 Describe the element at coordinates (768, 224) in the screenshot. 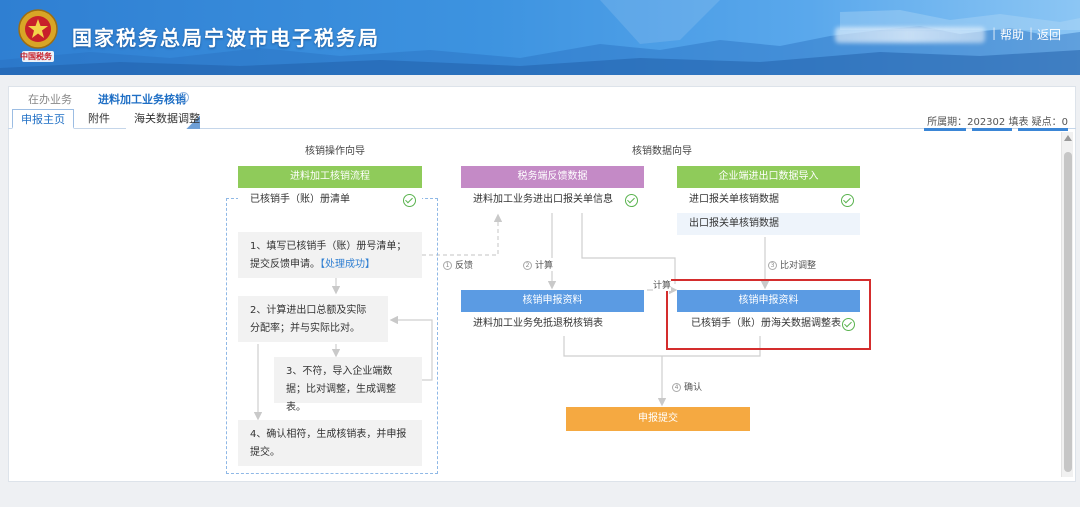

I see `export-declaration-item: 出口报关单核销数据` at that location.